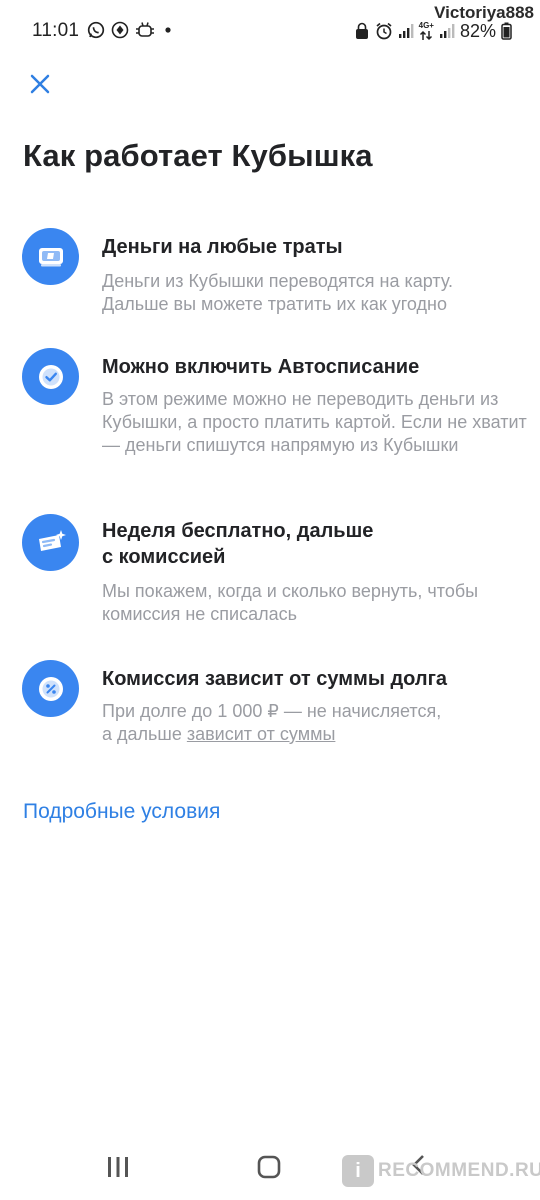 The height and width of the screenshot is (1200, 540). I want to click on navigation-icon, so click(120, 30).